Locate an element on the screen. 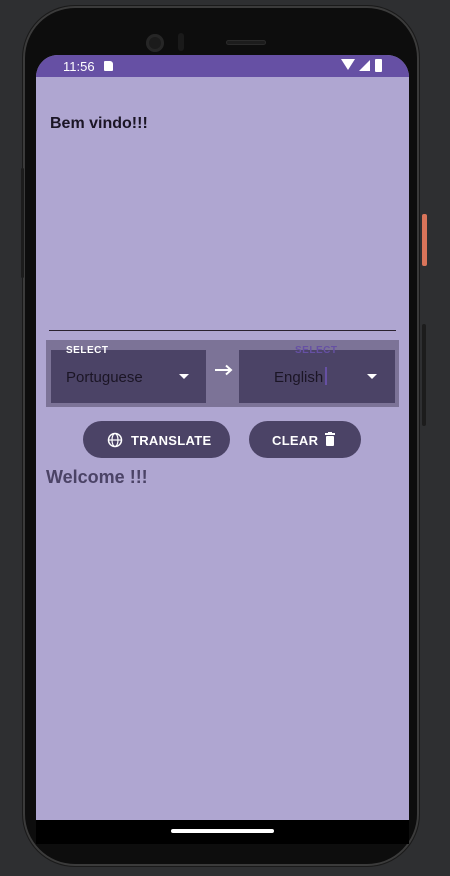 The image size is (450, 876). target-language-dropdown: English is located at coordinates (317, 376).